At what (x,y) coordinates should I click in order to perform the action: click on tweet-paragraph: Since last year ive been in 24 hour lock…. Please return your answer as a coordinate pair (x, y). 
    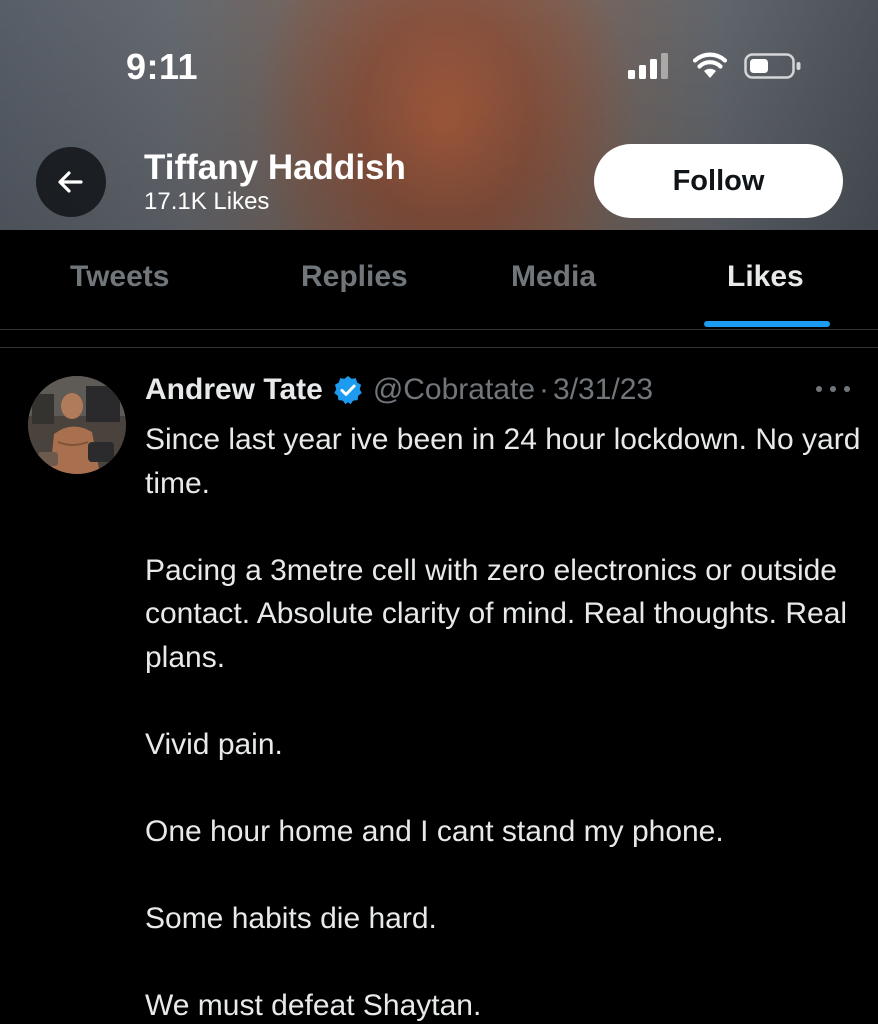
    Looking at the image, I should click on (503, 461).